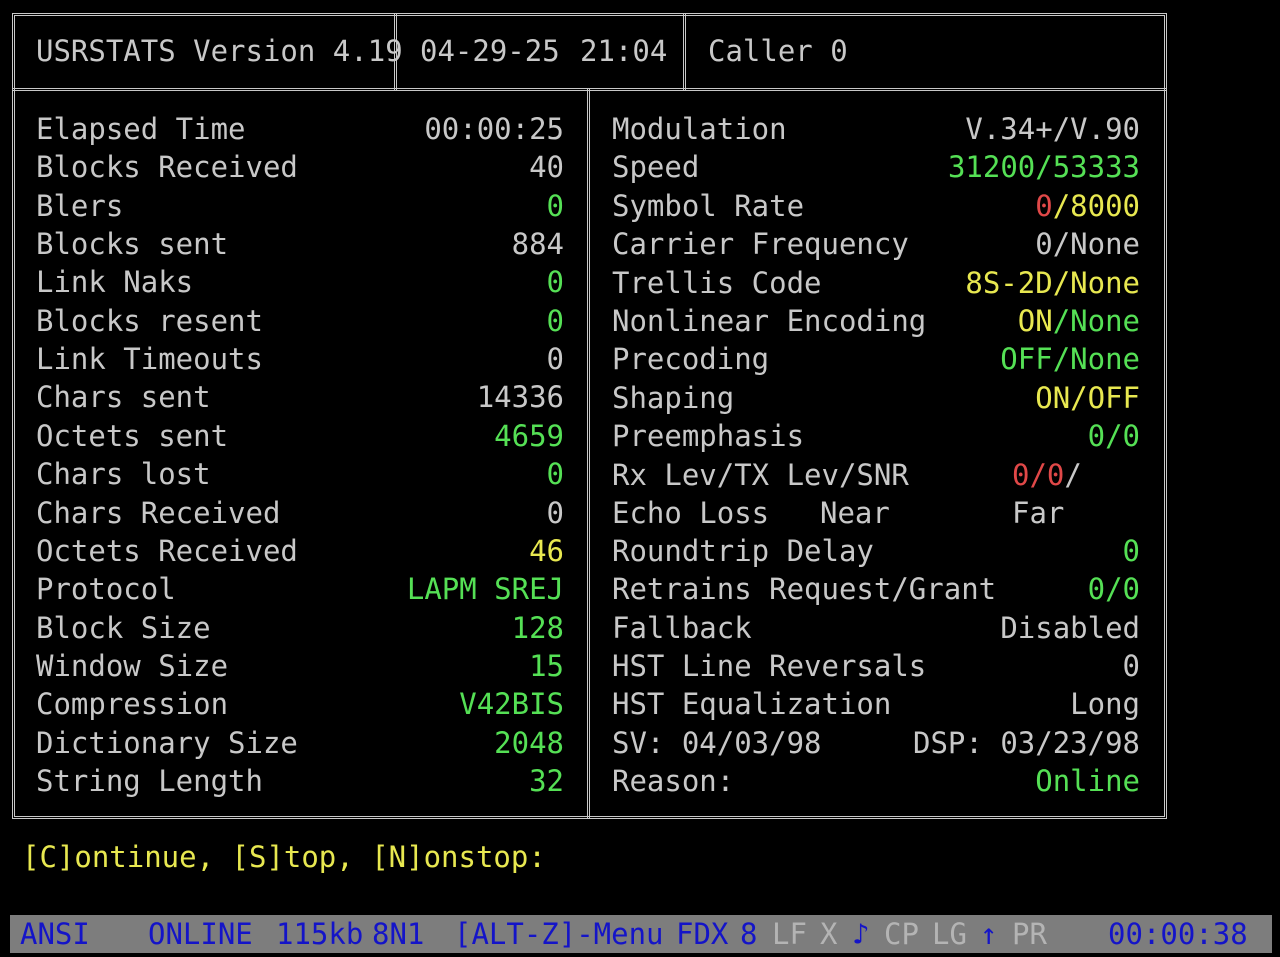 The image size is (1280, 957). What do you see at coordinates (300, 282) in the screenshot?
I see `stat-row: Link Naks 0` at bounding box center [300, 282].